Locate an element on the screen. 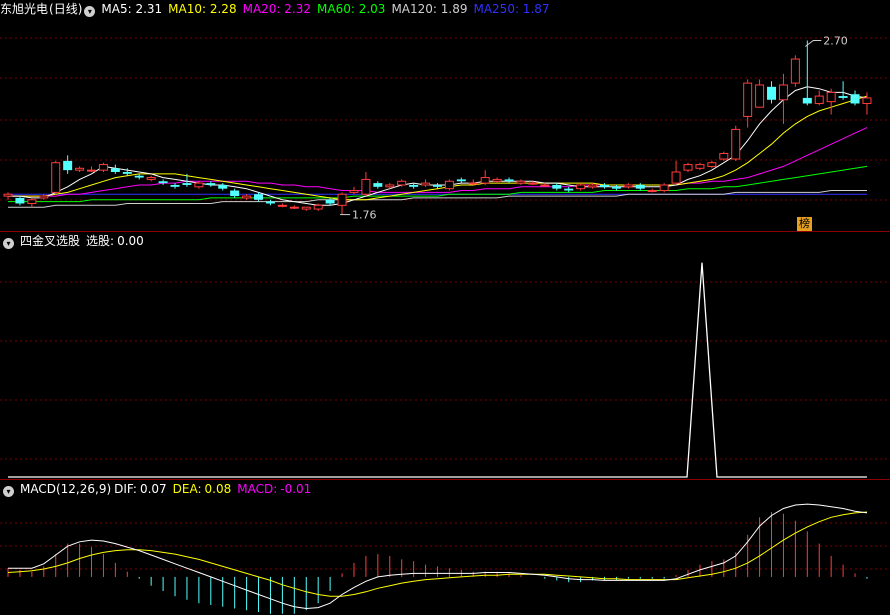  ma120-line is located at coordinates (437, 199).